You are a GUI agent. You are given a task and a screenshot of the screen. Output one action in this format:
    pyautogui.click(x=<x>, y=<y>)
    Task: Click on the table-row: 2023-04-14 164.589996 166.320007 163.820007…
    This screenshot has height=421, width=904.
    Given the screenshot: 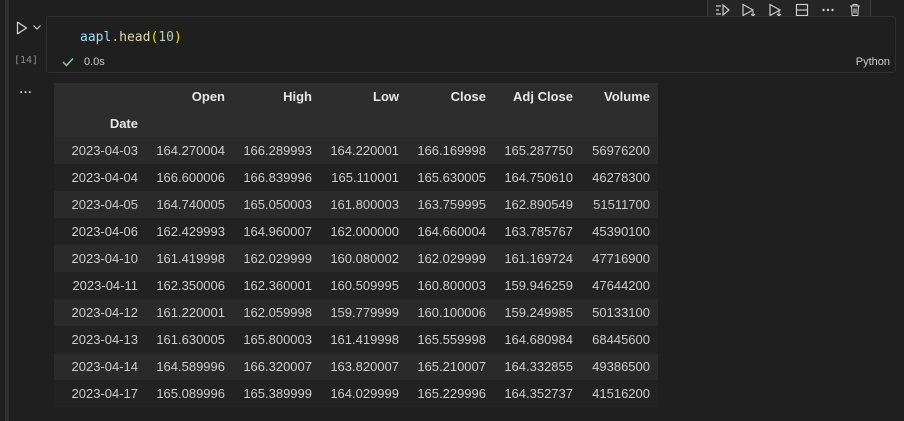 What is the action you would take?
    pyautogui.click(x=356, y=366)
    